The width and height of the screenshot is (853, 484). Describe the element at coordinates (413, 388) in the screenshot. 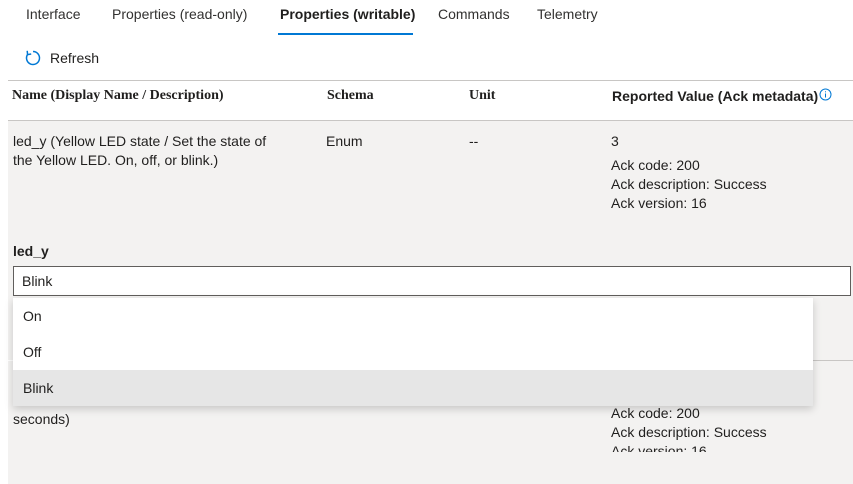

I see `dropdown-option-blink: Blink` at that location.